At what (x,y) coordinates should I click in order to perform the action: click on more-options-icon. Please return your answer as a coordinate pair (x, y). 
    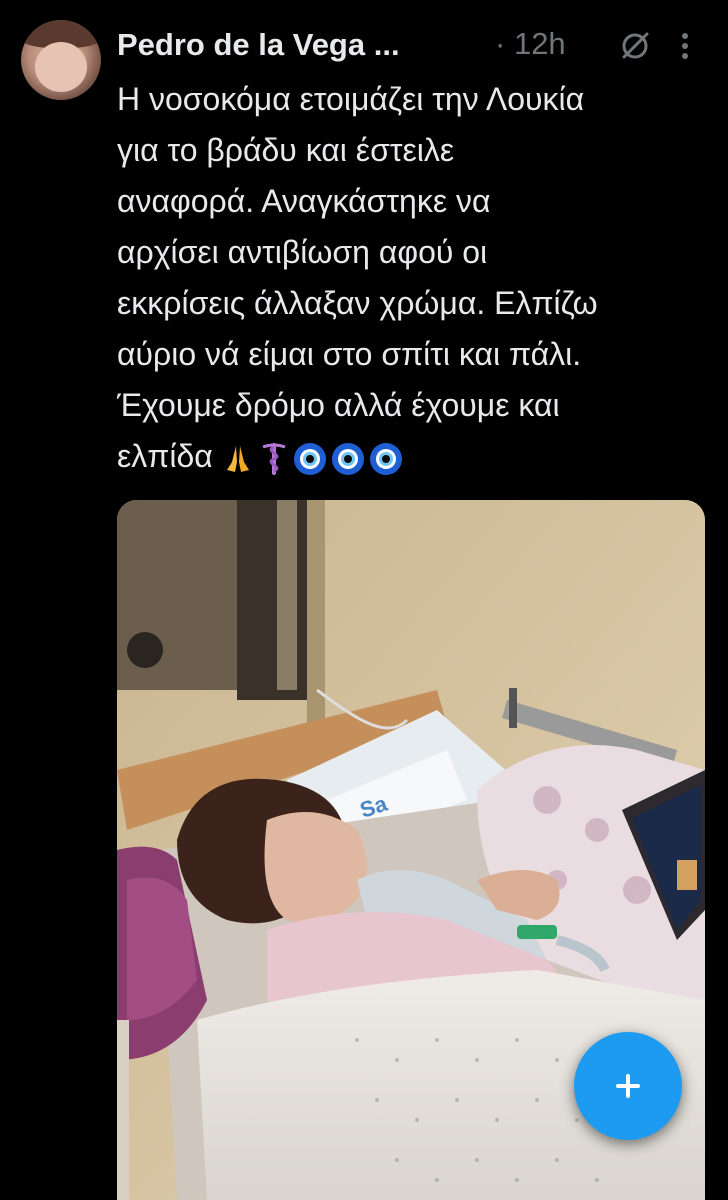
    Looking at the image, I should click on (685, 46).